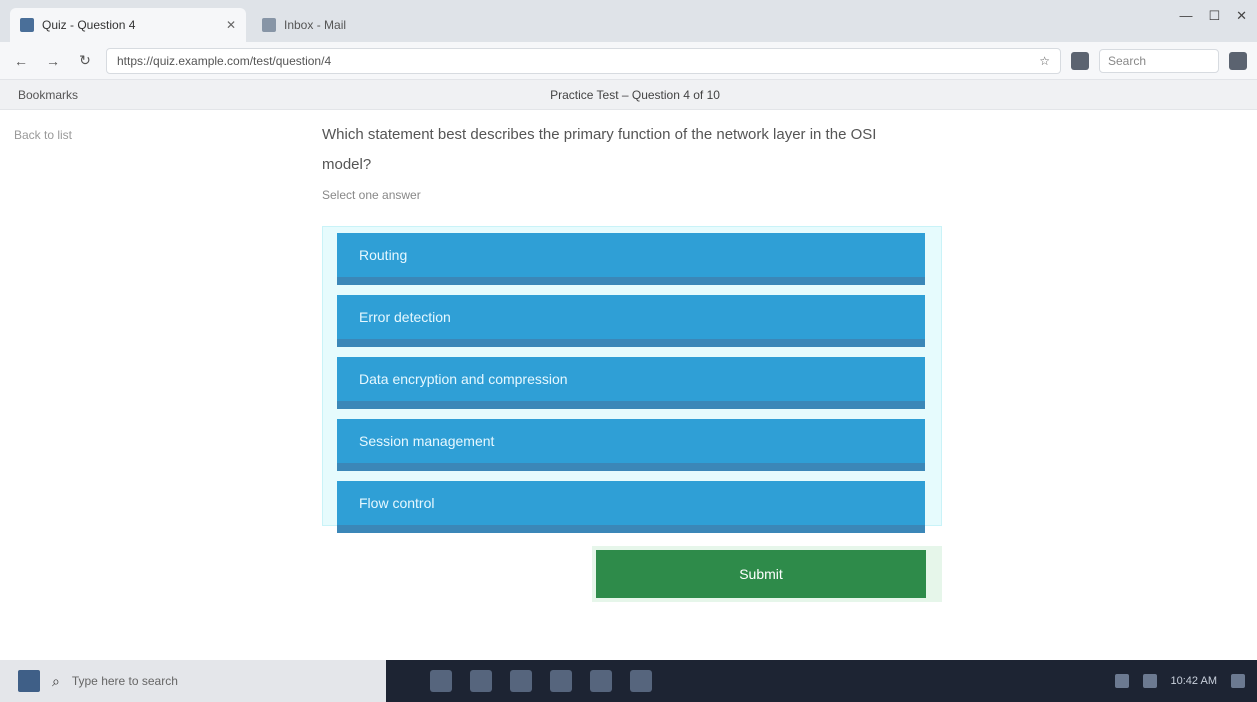  What do you see at coordinates (631, 445) in the screenshot?
I see `answer-option: Session management` at bounding box center [631, 445].